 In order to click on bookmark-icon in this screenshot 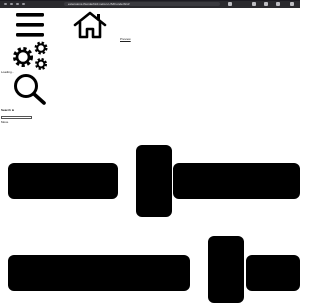, I will do `click(230, 4)`.